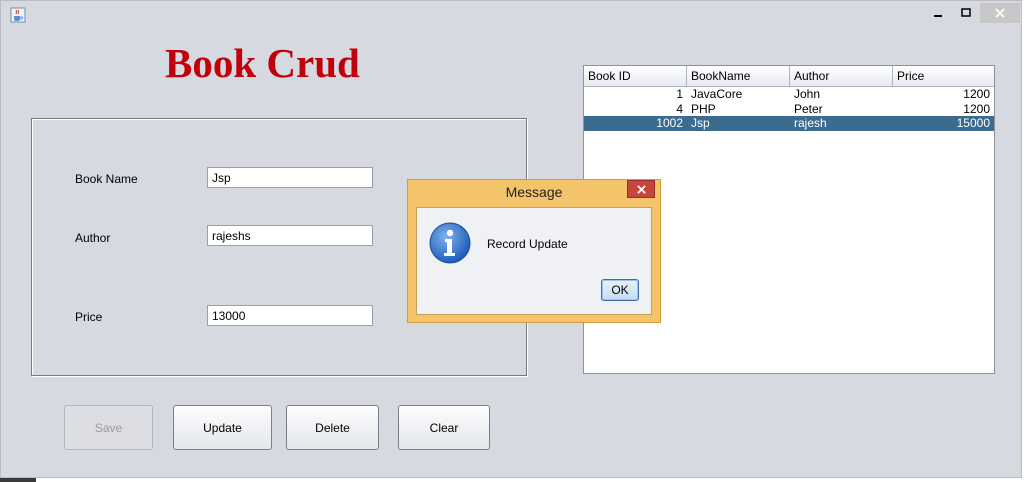 Image resolution: width=1024 pixels, height=482 pixels. What do you see at coordinates (450, 243) in the screenshot?
I see `info-icon` at bounding box center [450, 243].